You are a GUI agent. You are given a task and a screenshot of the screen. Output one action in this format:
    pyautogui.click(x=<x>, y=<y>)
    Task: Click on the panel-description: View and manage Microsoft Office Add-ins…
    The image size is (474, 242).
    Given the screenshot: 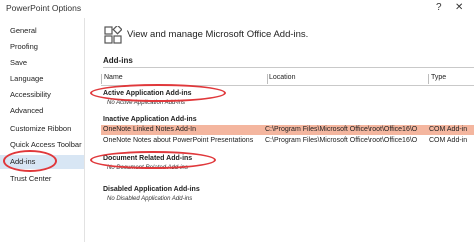 What is the action you would take?
    pyautogui.click(x=218, y=34)
    